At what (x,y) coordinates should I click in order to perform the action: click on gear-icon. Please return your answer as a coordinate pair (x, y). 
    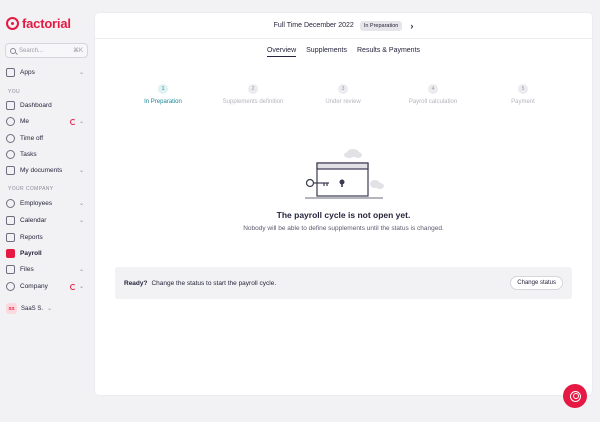
    Looking at the image, I should click on (10, 286).